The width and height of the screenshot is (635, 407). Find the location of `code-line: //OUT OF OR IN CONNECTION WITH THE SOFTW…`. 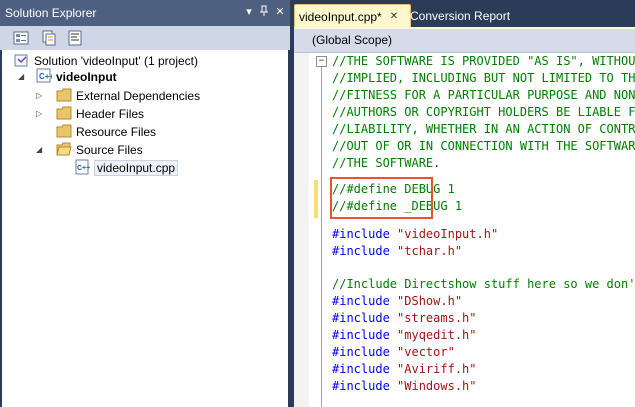

code-line: //OUT OF OR IN CONNECTION WITH THE SOFTW… is located at coordinates (483, 146).